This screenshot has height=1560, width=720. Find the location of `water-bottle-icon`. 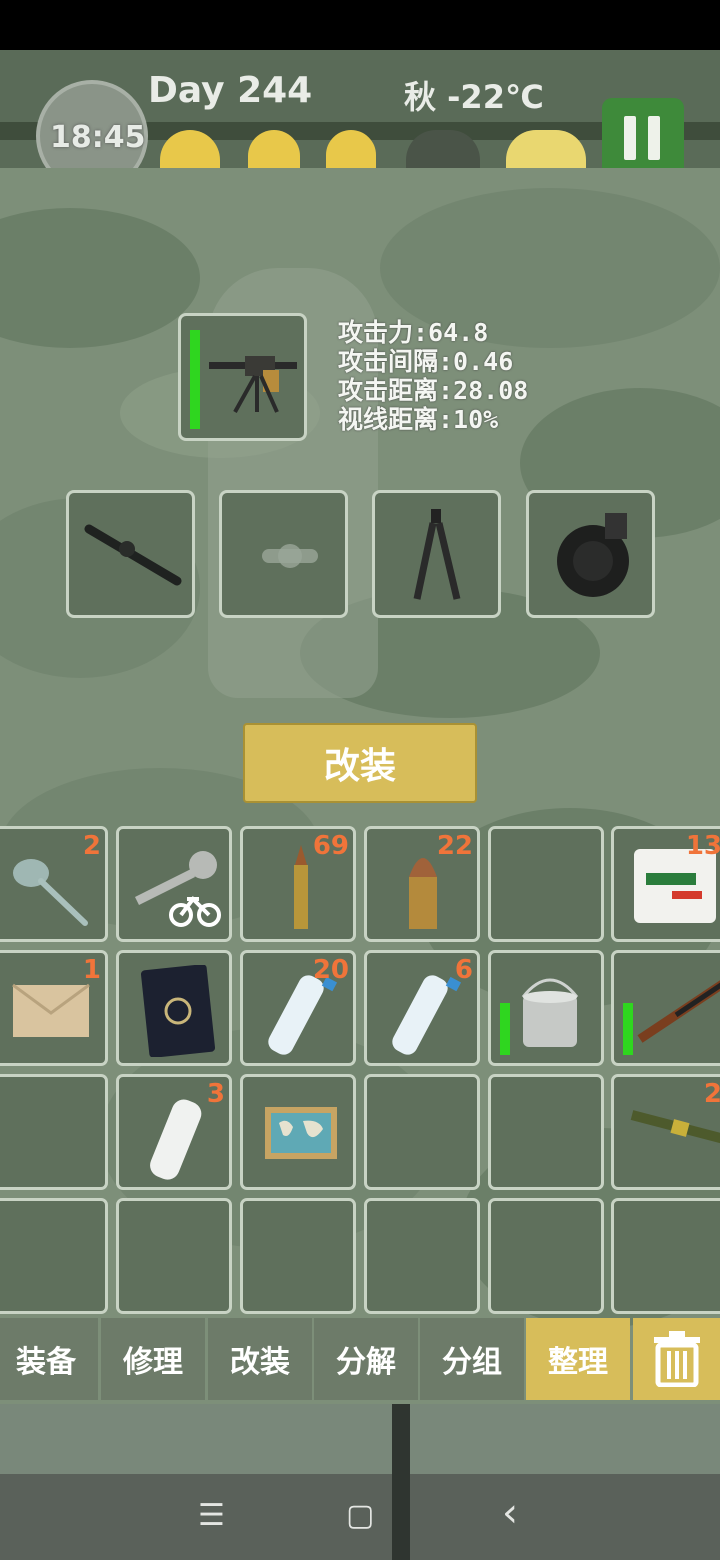

water-bottle-icon is located at coordinates (427, 1015).